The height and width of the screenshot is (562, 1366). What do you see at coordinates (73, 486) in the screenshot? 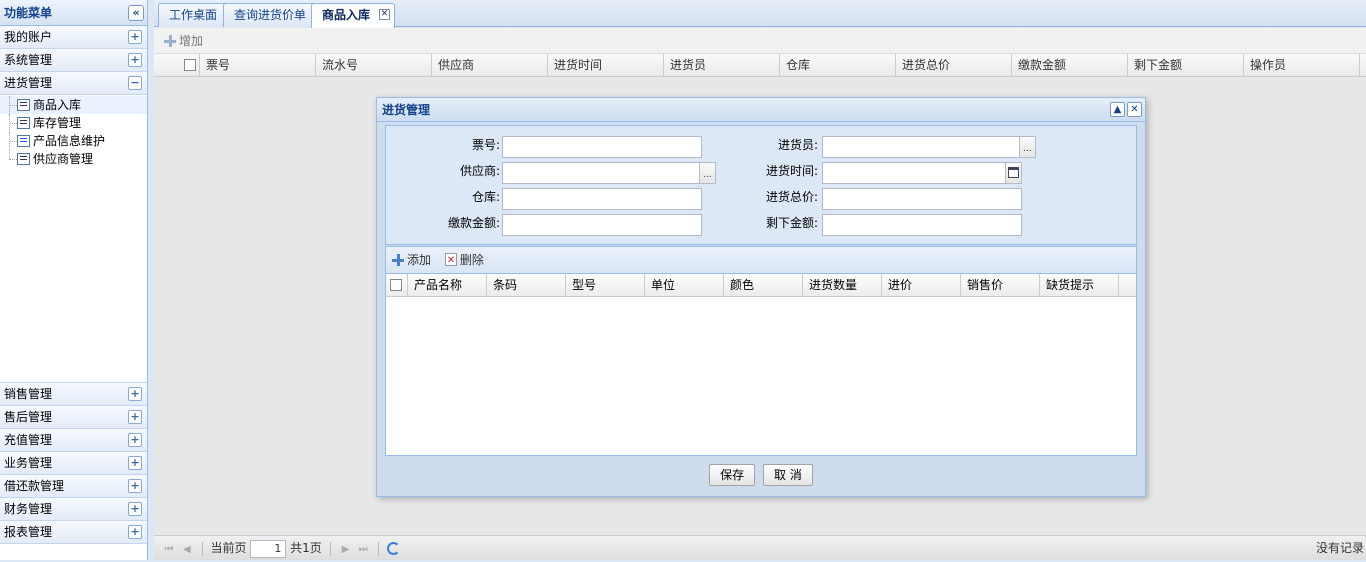
I see `menu-group-loans: 借还款管理 +` at bounding box center [73, 486].